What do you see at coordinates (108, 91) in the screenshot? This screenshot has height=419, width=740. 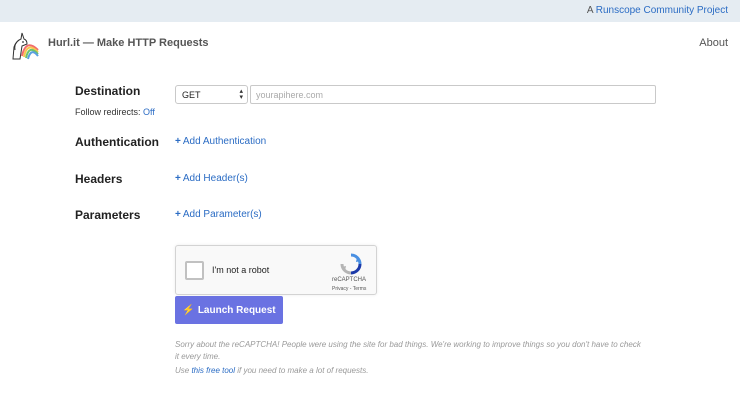 I see `destination-label: Destination` at bounding box center [108, 91].